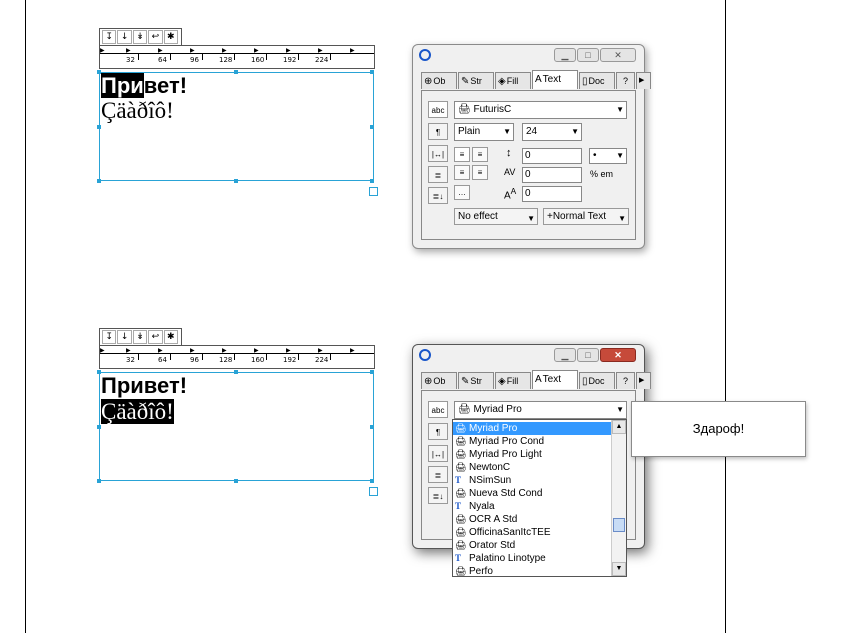 The width and height of the screenshot is (842, 633). I want to click on plain-text: Привет!, so click(144, 385).